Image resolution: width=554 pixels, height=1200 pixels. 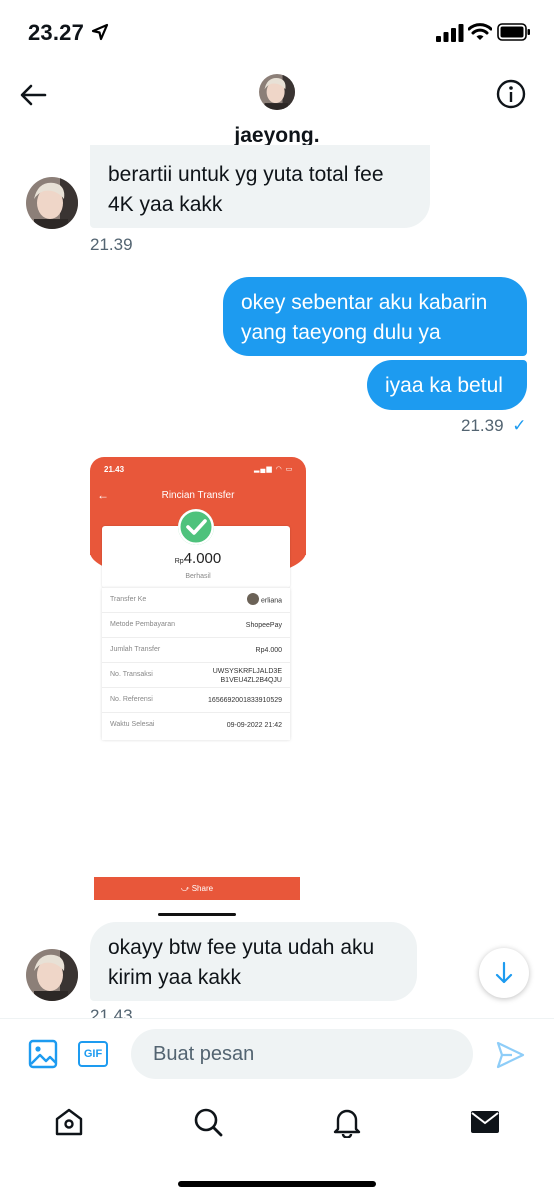 What do you see at coordinates (196, 625) in the screenshot?
I see `receipt-row: Metode Pembayaran ShopeePay` at bounding box center [196, 625].